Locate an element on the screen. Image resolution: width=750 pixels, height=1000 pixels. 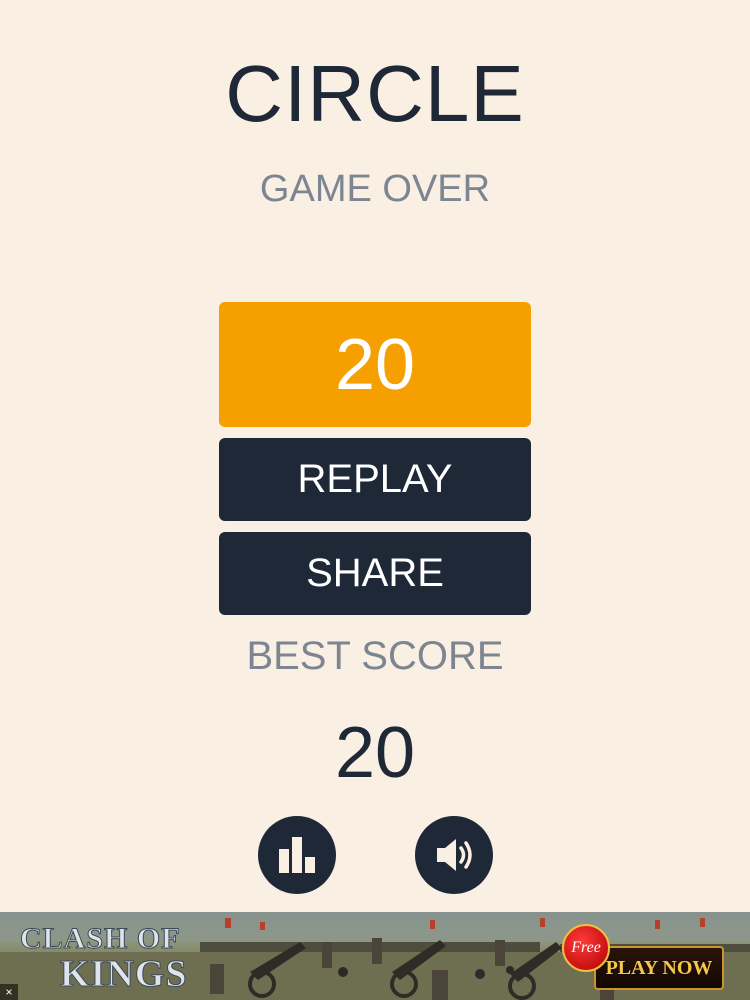
share-button: SHARE is located at coordinates (375, 573).